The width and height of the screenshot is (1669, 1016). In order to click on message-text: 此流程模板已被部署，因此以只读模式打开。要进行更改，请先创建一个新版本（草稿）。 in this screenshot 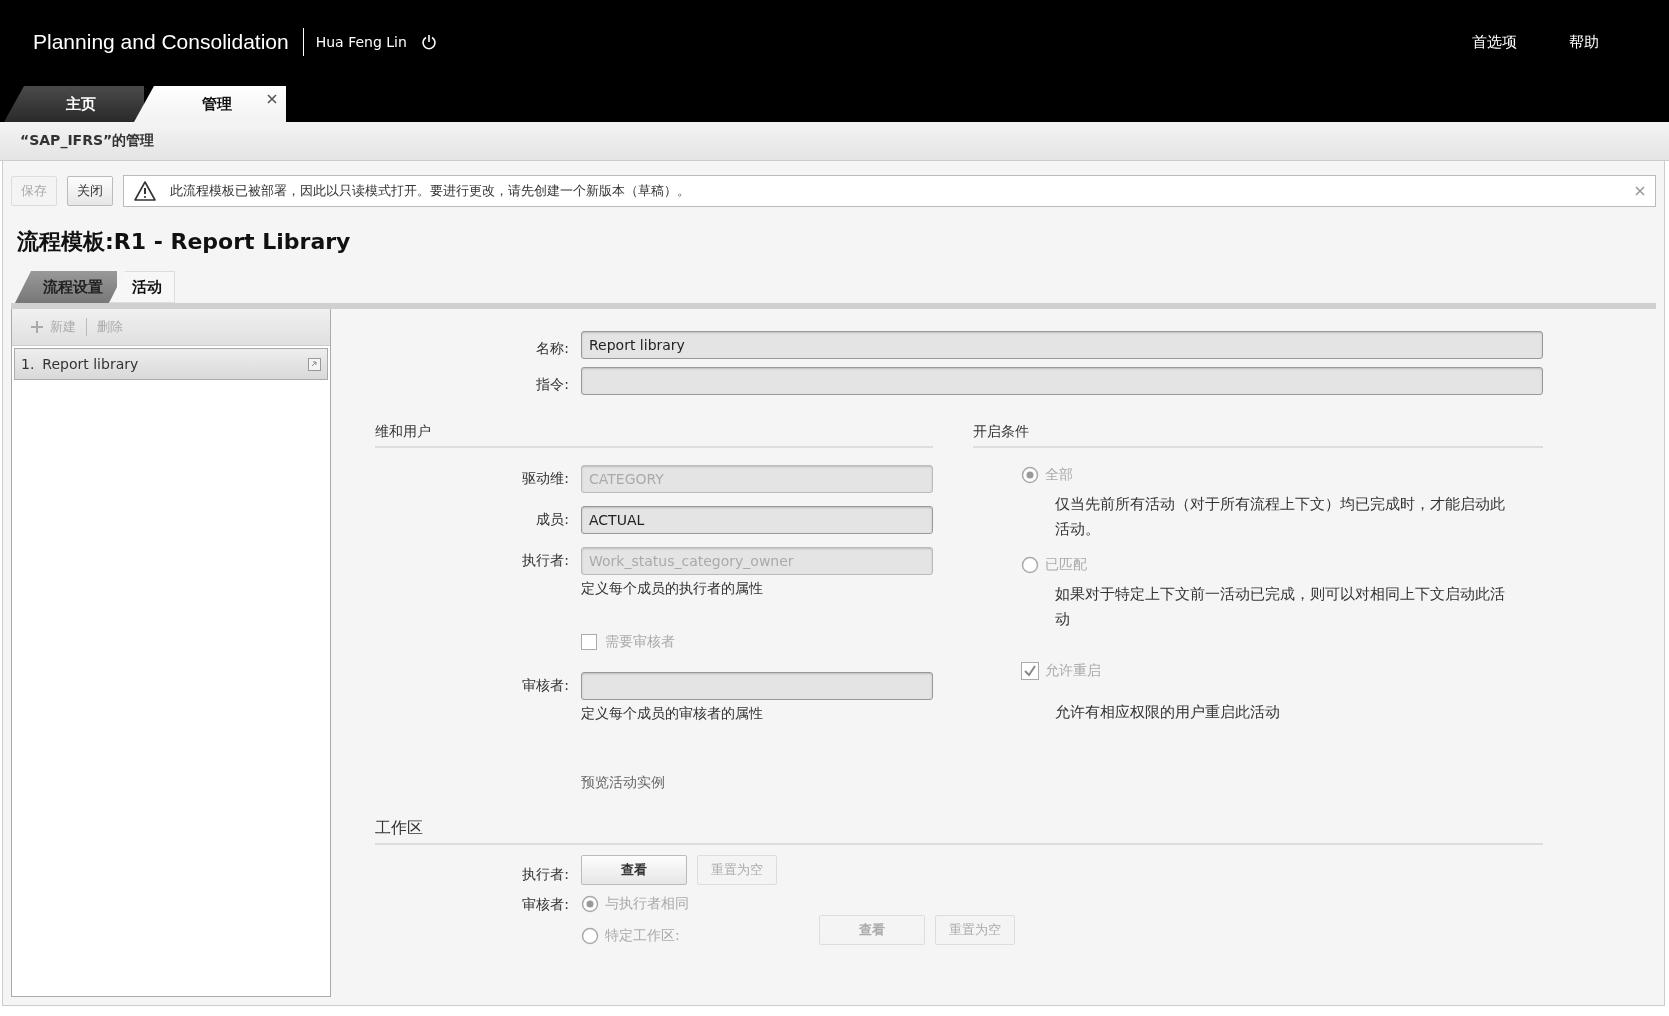, I will do `click(430, 191)`.